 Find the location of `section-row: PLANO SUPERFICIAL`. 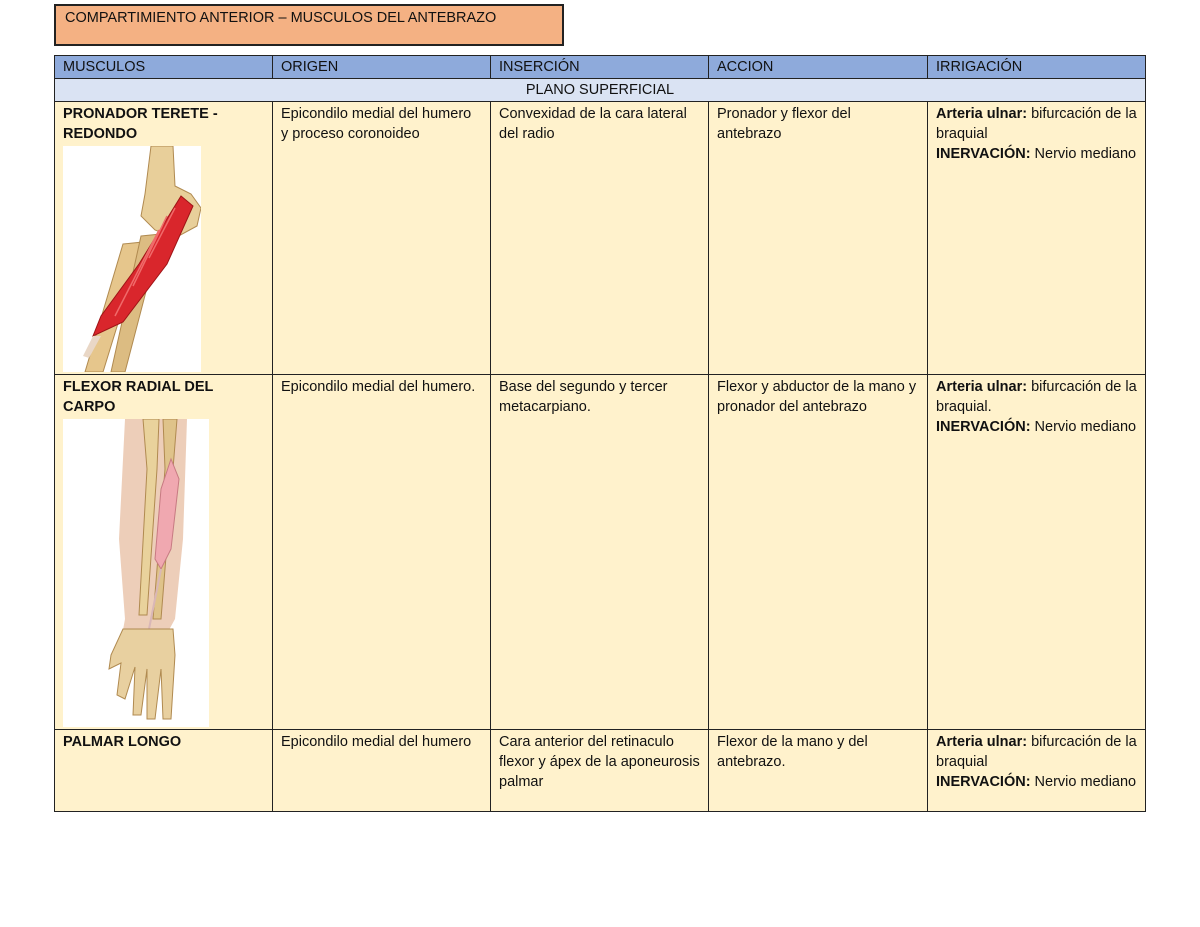

section-row: PLANO SUPERFICIAL is located at coordinates (600, 90).